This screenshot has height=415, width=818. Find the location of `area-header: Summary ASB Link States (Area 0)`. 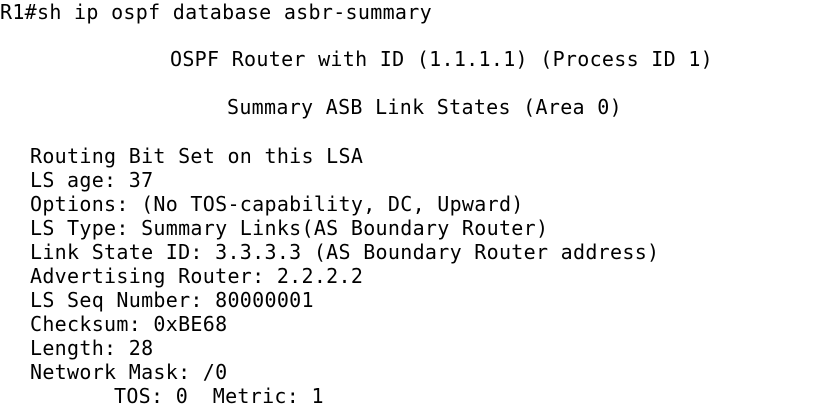

area-header: Summary ASB Link States (Area 0) is located at coordinates (424, 107).